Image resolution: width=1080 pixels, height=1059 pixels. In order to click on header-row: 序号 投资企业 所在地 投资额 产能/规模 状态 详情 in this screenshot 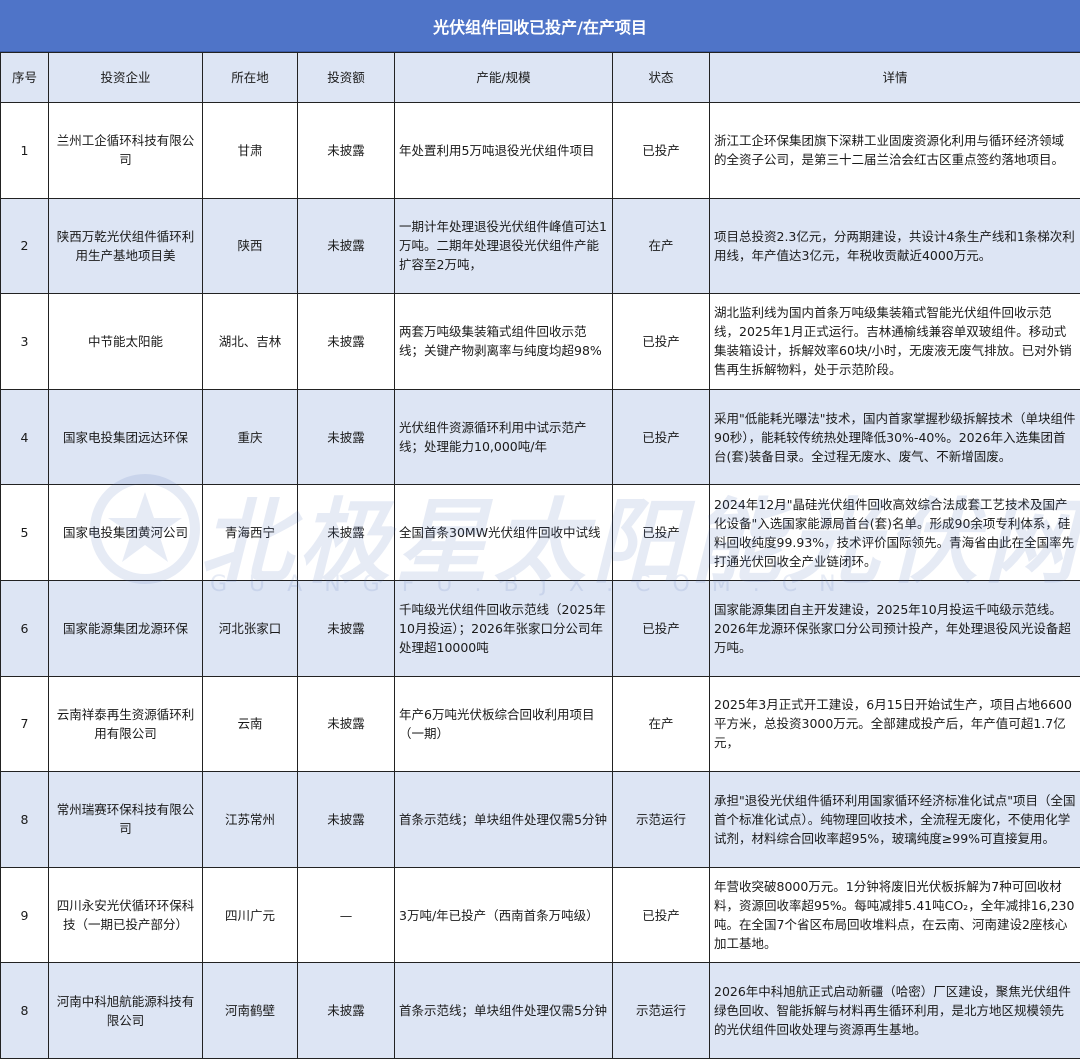, I will do `click(540, 78)`.